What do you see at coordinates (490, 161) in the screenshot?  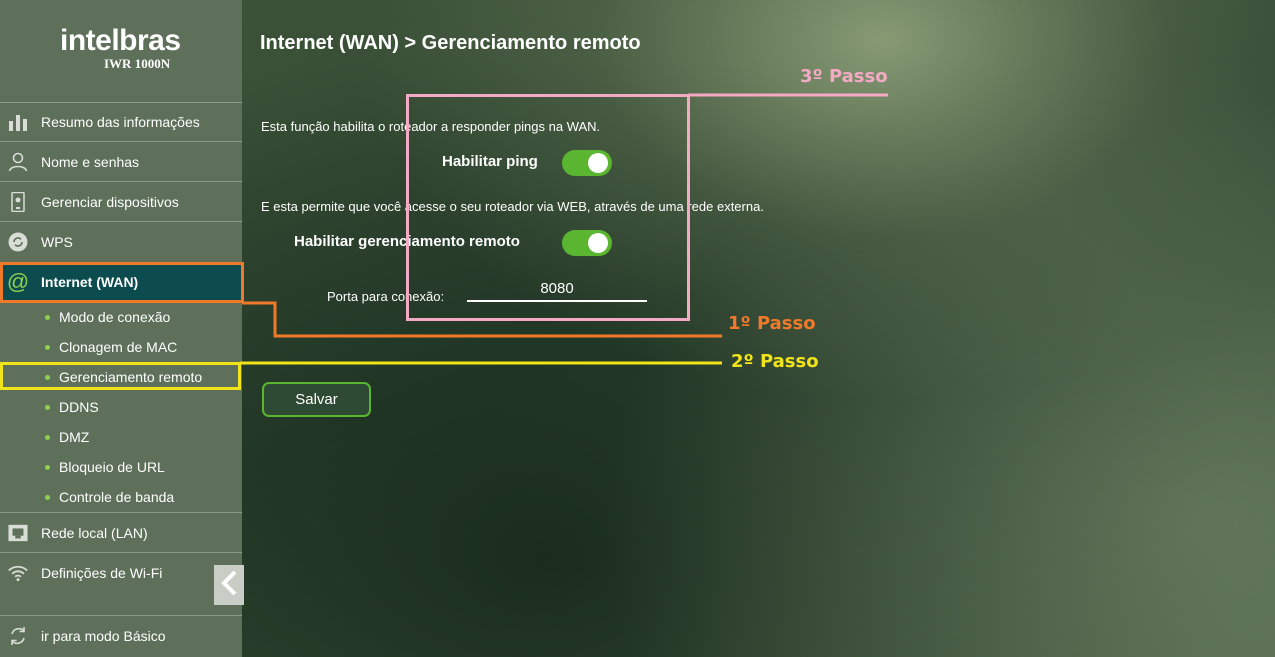 I see `ping-label: Habilitar ping` at bounding box center [490, 161].